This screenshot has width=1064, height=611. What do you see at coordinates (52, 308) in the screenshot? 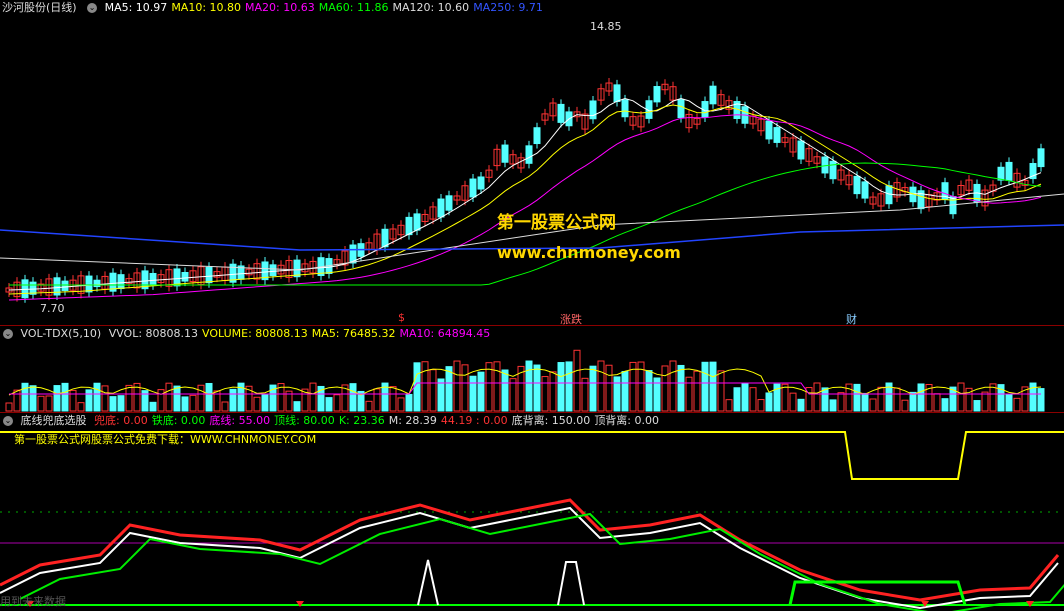
I see `low-price-label: 7.70` at bounding box center [52, 308].